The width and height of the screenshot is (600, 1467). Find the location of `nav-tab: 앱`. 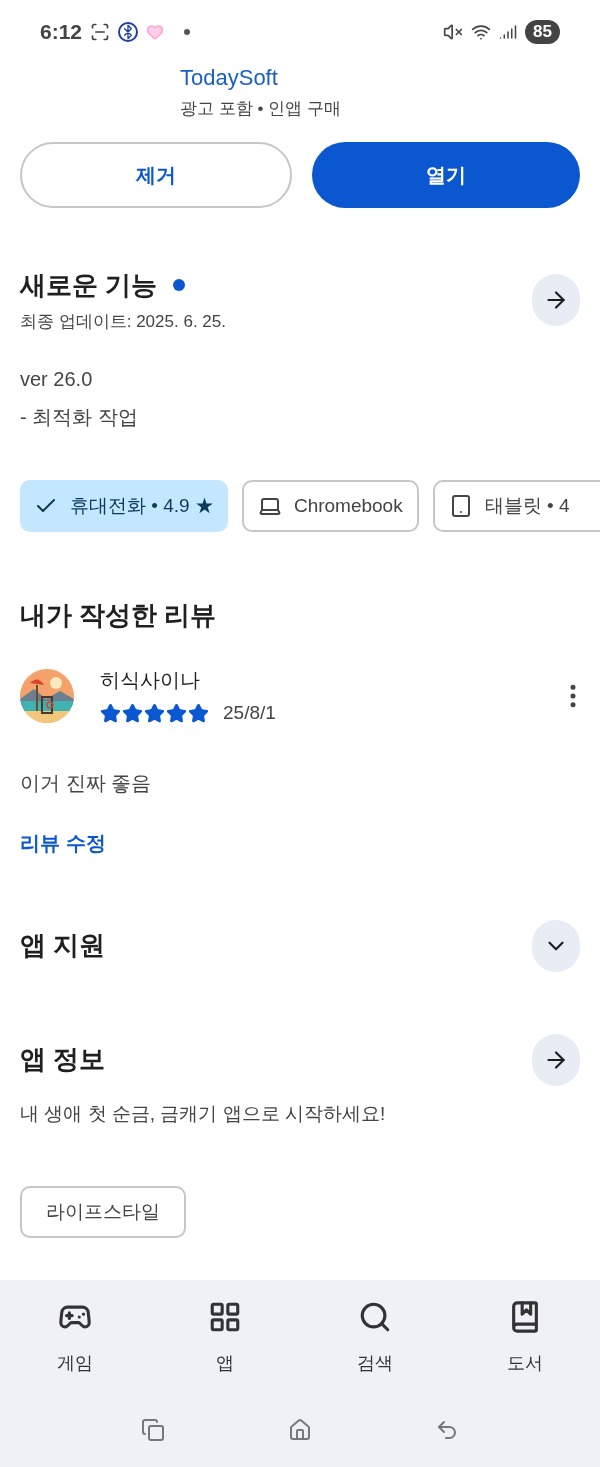

nav-tab: 앱 is located at coordinates (225, 1344).